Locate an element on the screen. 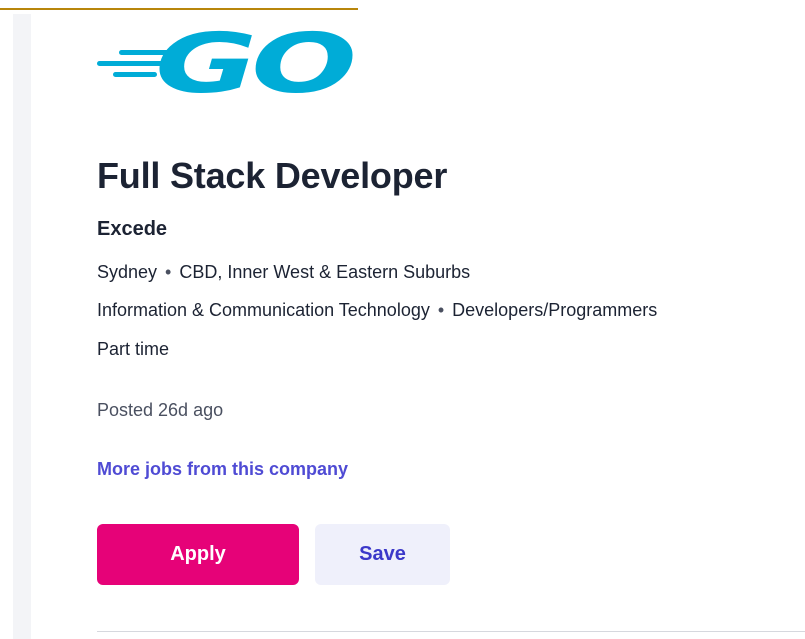 This screenshot has height=639, width=805. divider is located at coordinates (451, 631).